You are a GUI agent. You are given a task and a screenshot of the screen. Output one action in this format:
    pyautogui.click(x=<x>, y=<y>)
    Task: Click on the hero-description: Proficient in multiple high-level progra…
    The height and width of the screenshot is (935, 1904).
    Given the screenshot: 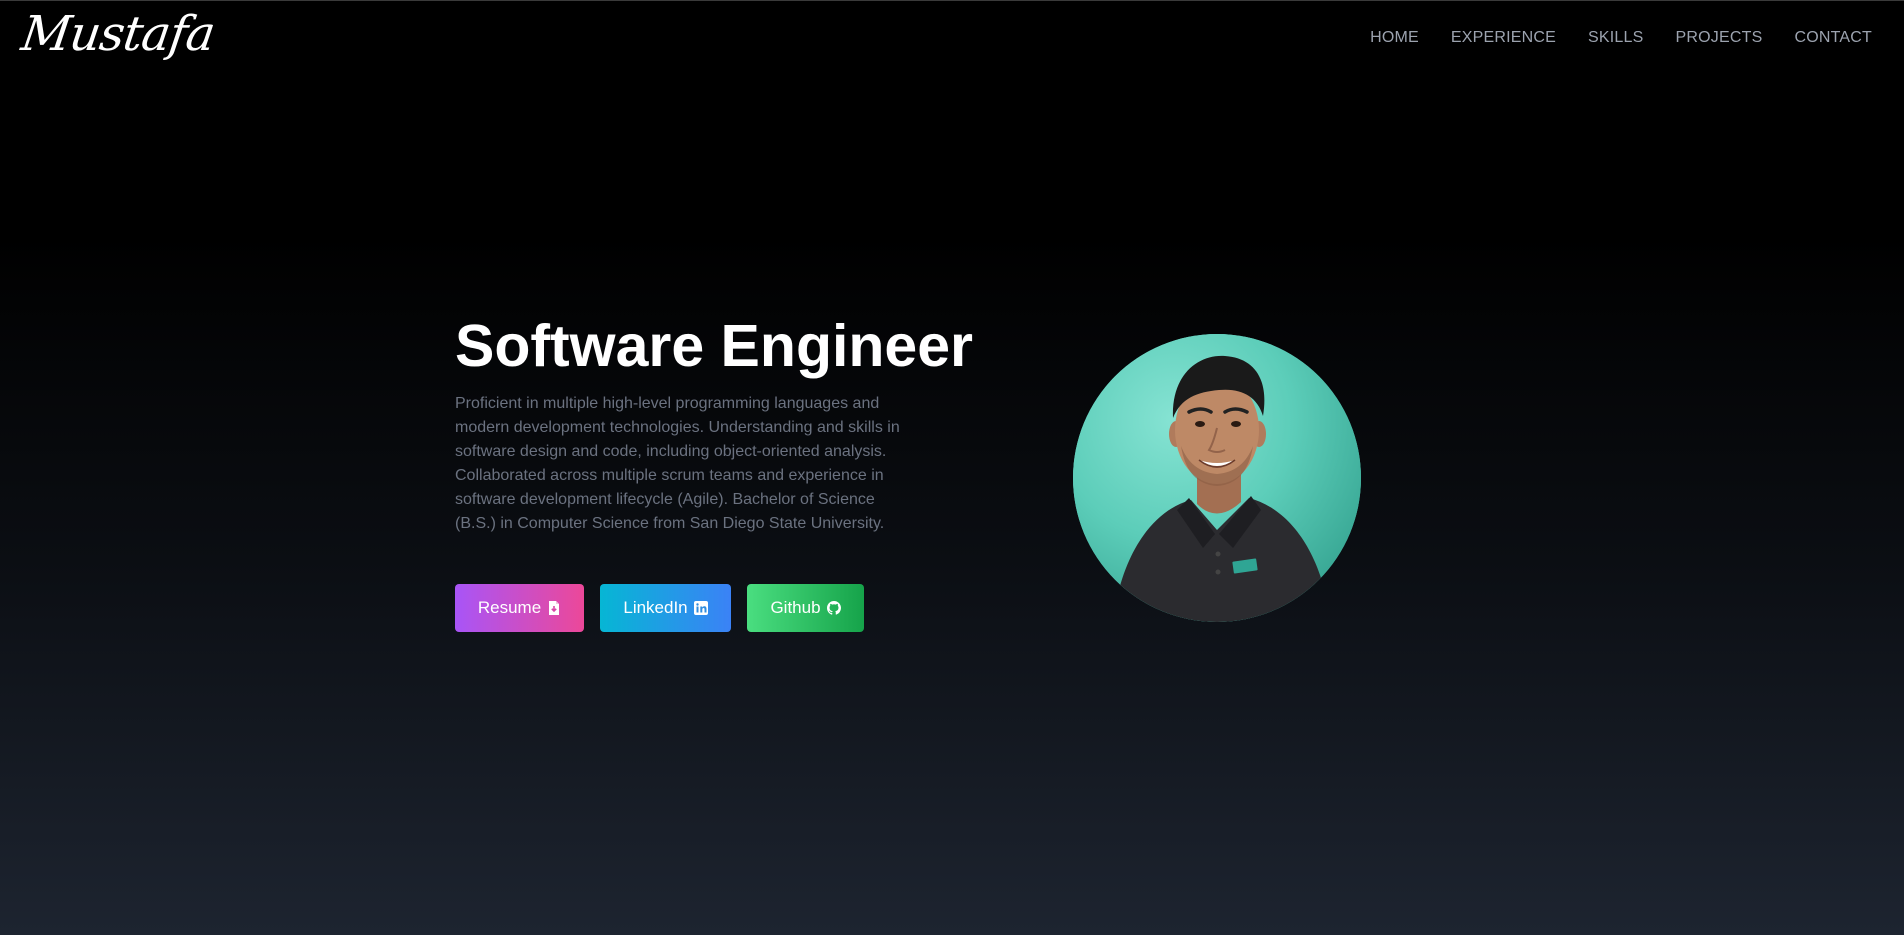 What is the action you would take?
    pyautogui.click(x=677, y=463)
    